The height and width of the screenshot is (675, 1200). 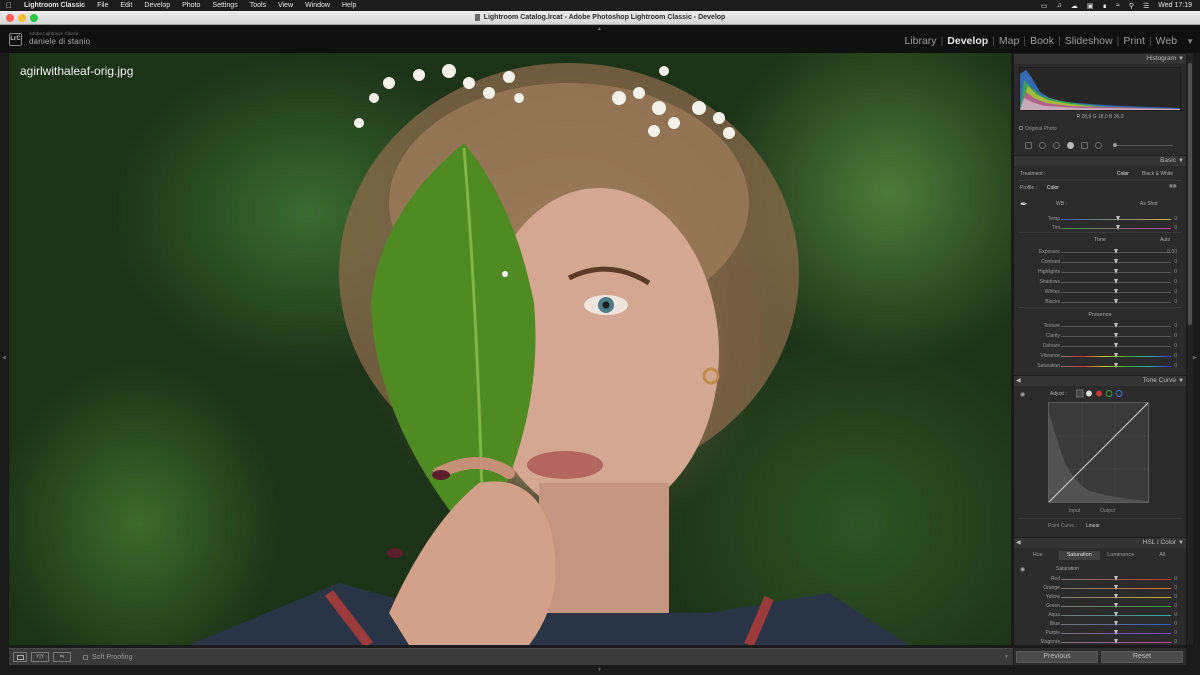 What do you see at coordinates (967, 41) in the screenshot?
I see `module-develop: Develop` at bounding box center [967, 41].